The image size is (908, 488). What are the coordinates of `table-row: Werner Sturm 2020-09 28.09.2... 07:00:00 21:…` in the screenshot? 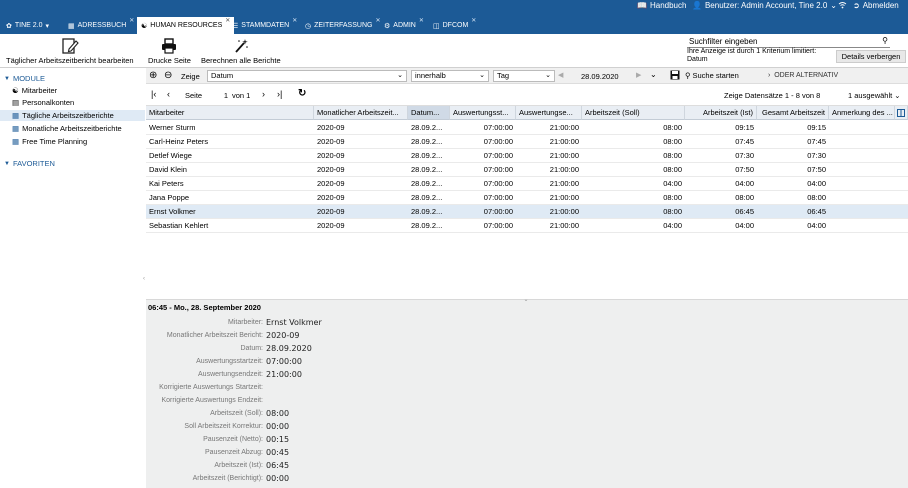 It's located at (527, 128).